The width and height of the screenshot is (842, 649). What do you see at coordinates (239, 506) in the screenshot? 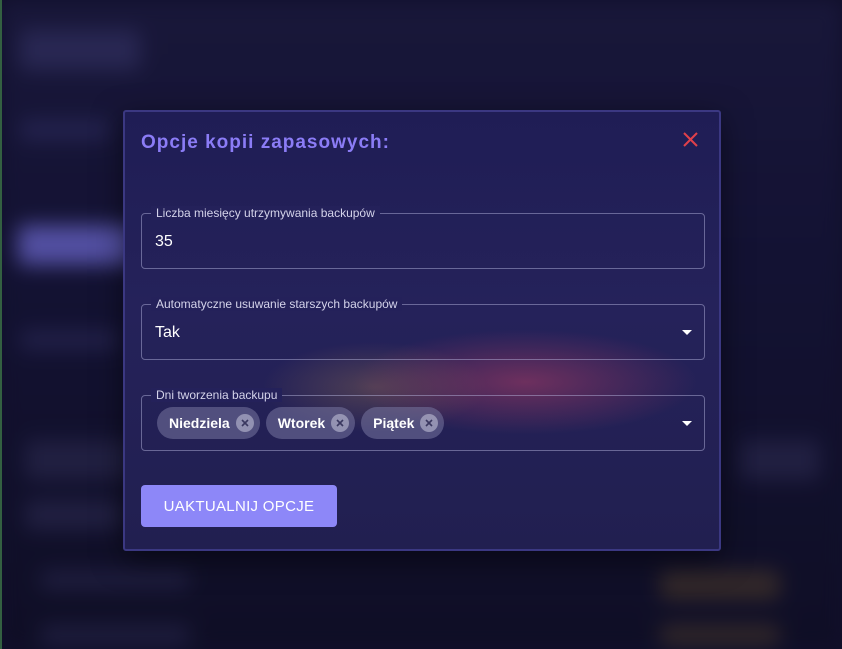
I see `update-options-button: UAKTUALNIJ OPCJE` at bounding box center [239, 506].